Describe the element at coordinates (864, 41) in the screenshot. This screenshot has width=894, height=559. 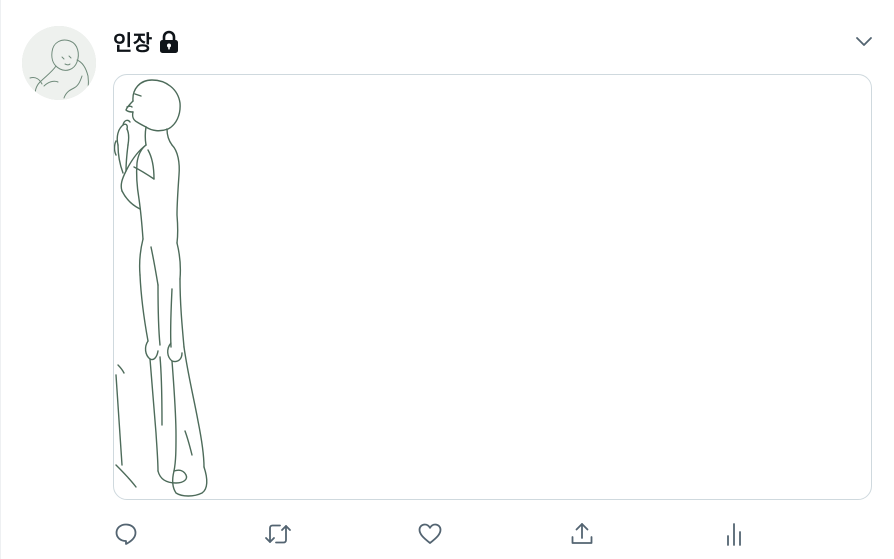
I see `chevron-down-icon` at that location.